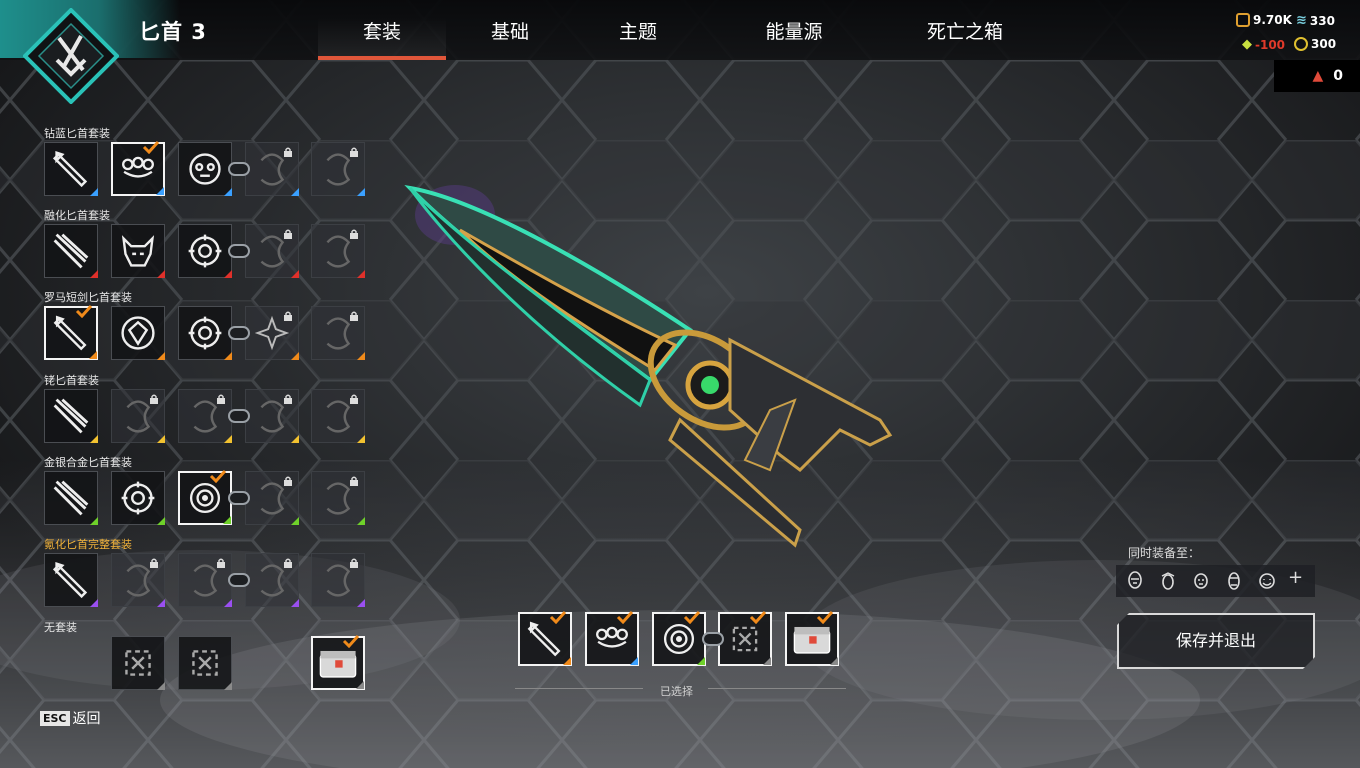 Image resolution: width=1360 pixels, height=768 pixels. What do you see at coordinates (509, 32) in the screenshot?
I see `tab-label: 基础` at bounding box center [509, 32].